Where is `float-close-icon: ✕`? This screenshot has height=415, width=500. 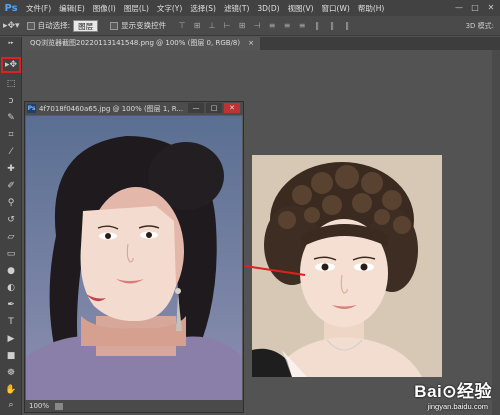
float-close-icon: ✕ is located at coordinates (232, 108).